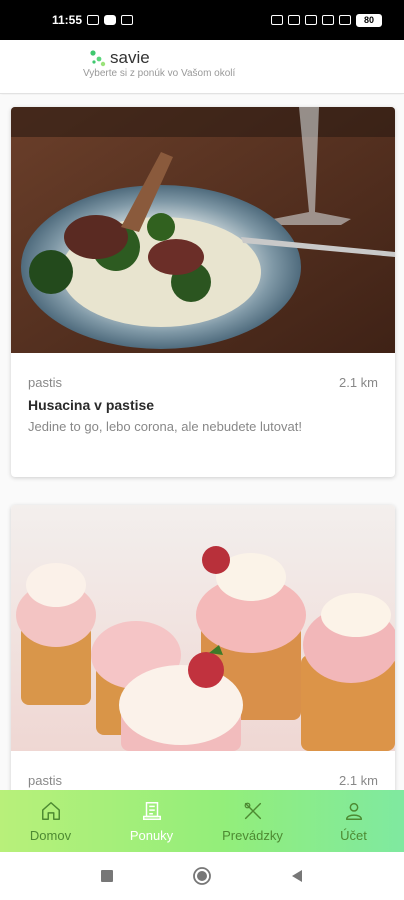 The image size is (404, 900). I want to click on system-navigation, so click(202, 876).